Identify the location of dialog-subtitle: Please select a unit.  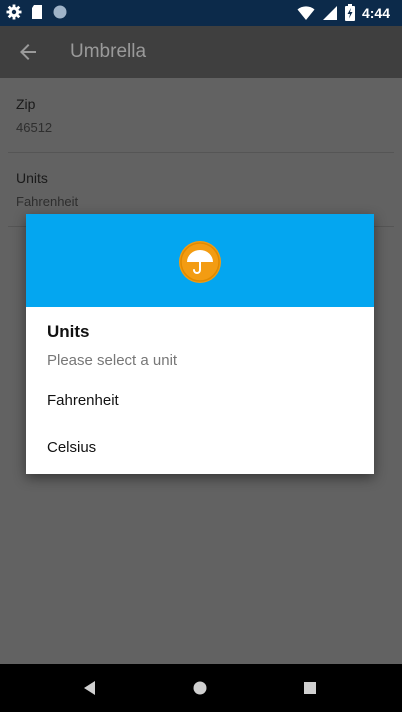
(112, 360).